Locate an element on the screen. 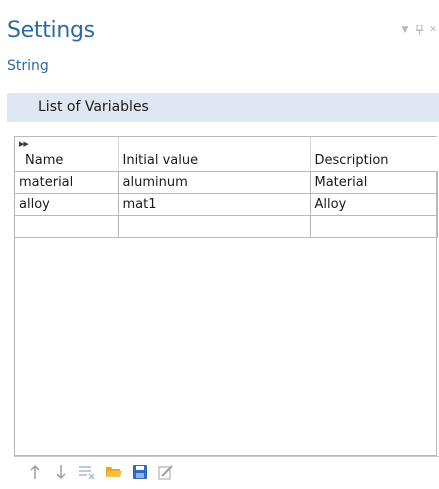 This screenshot has height=489, width=439. column-header-initial-value: Initial value is located at coordinates (214, 154).